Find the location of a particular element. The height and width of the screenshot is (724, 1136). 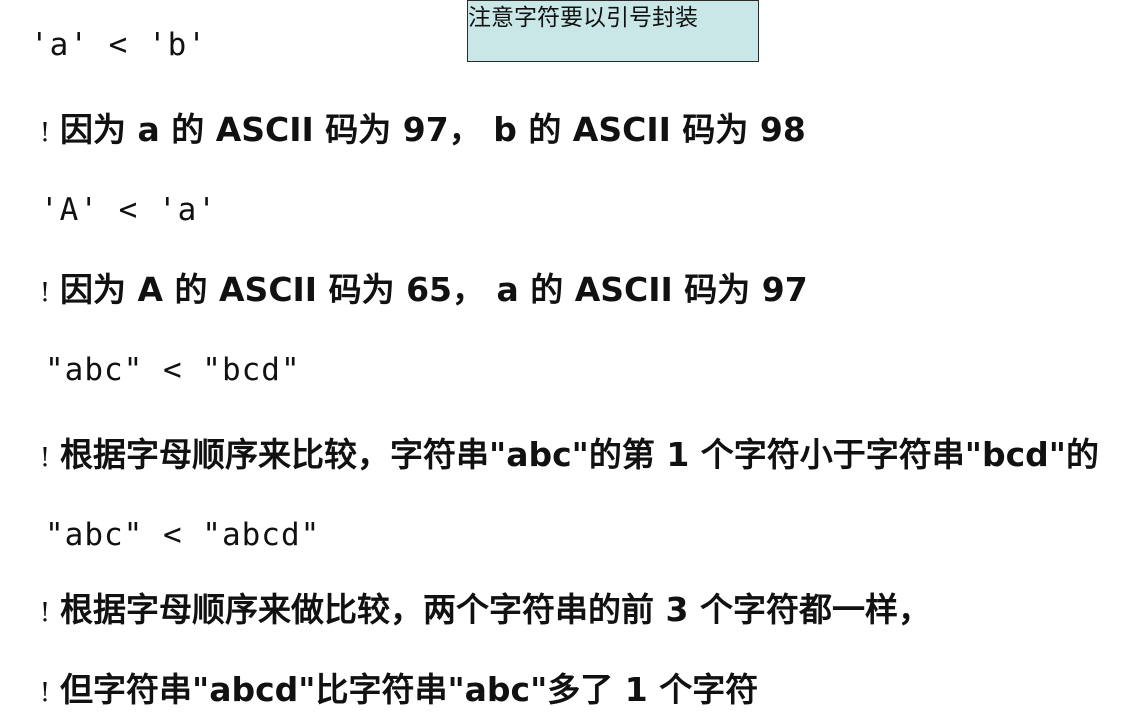

comment-text: 根据字母顺序来做比较，两个字符串的前 3 个字符都一样， is located at coordinates (495, 609).